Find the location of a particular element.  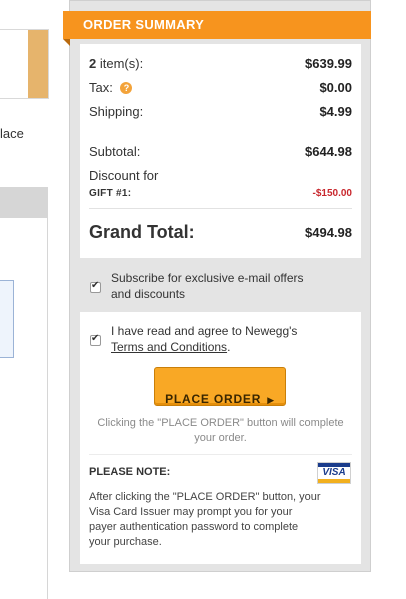

agree-checkbox: ✔ is located at coordinates (95, 339).